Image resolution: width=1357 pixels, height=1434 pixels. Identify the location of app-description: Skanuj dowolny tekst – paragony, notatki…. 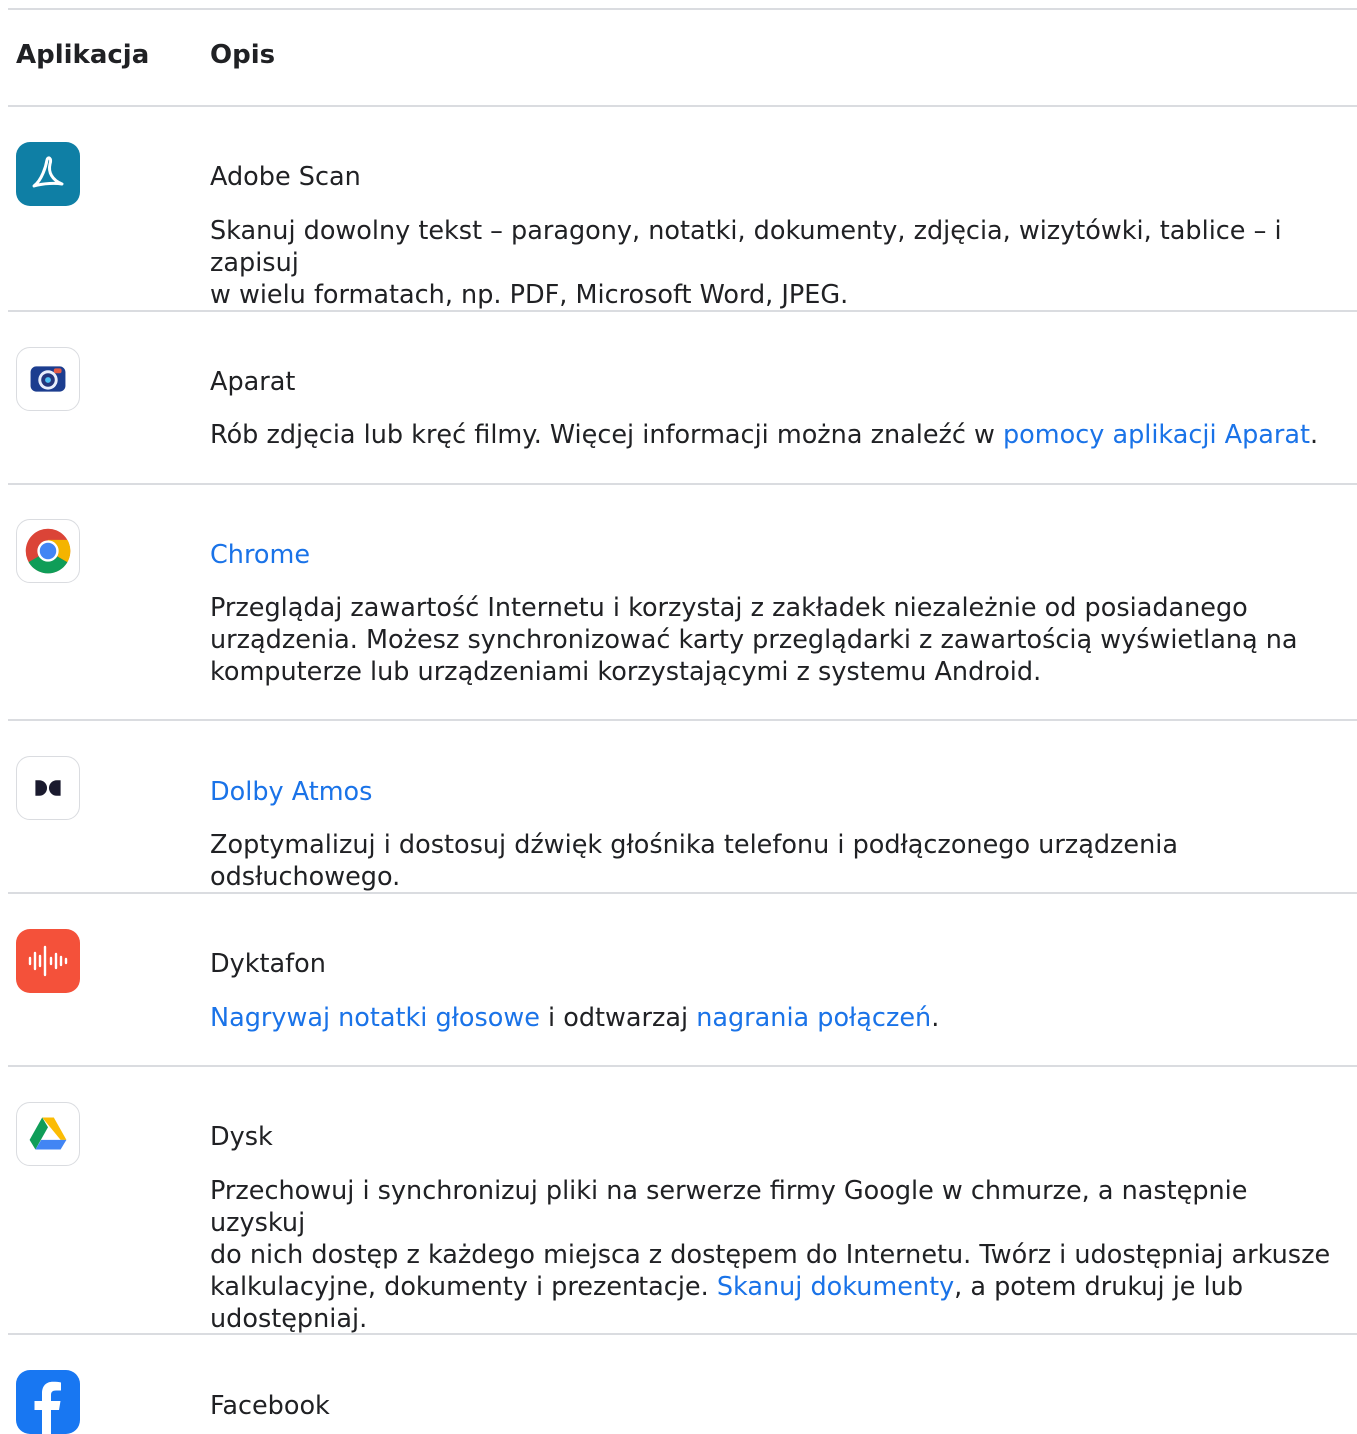
(778, 263).